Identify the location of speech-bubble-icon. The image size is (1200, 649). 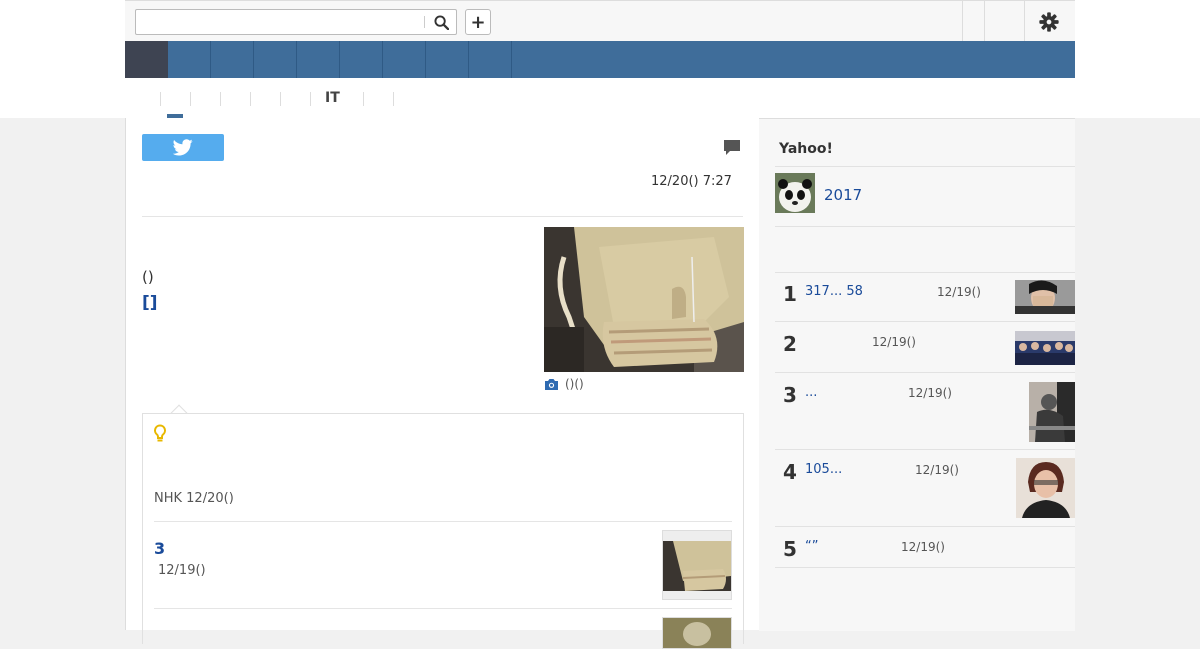
(732, 147).